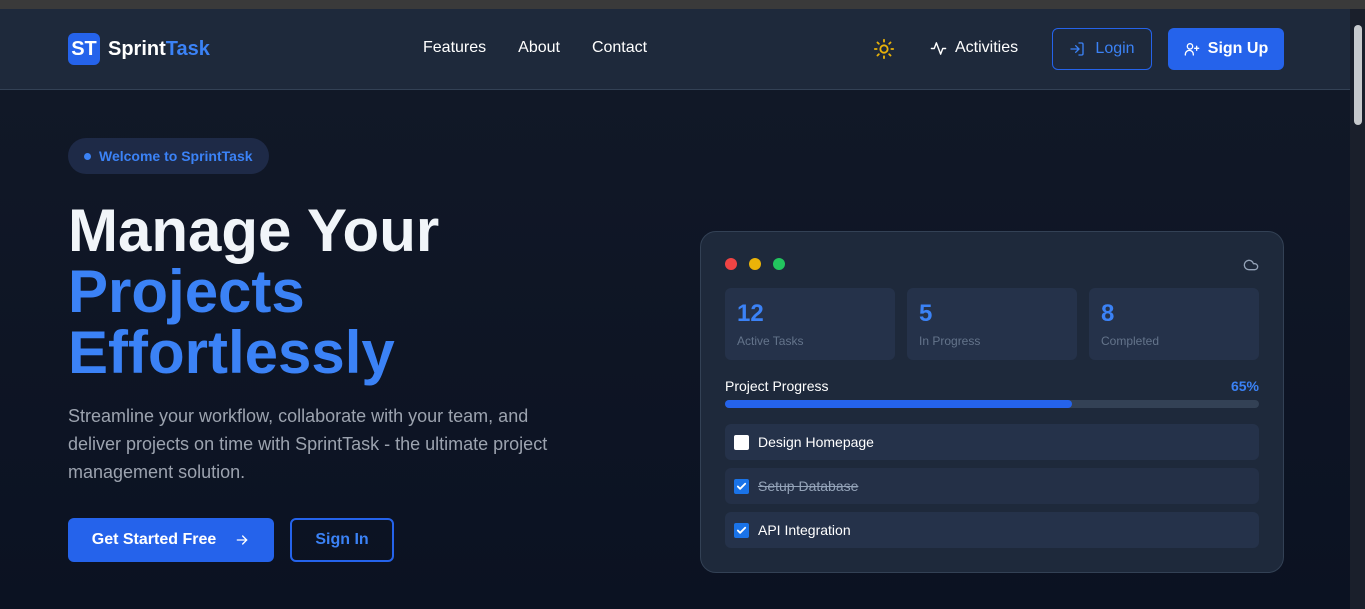 Image resolution: width=1365 pixels, height=609 pixels. Describe the element at coordinates (176, 156) in the screenshot. I see `welcome-badge-label: Welcome to SprintTask` at that location.